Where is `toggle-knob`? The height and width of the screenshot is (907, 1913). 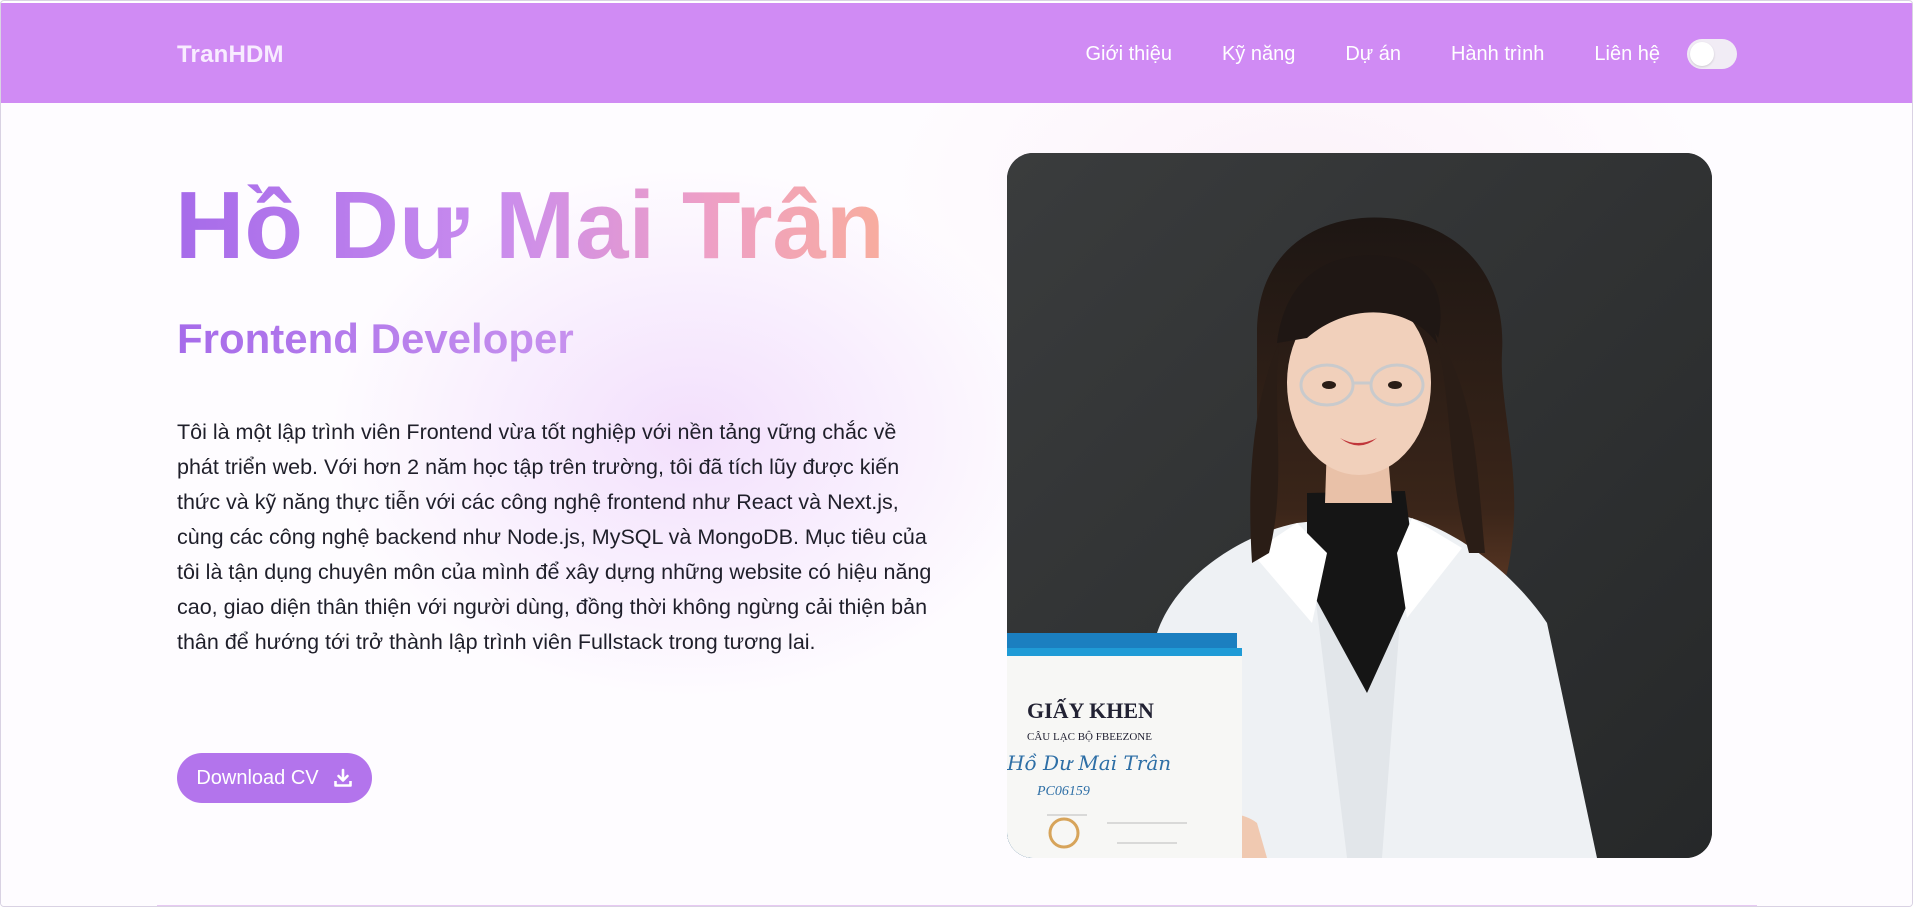
toggle-knob is located at coordinates (1702, 54).